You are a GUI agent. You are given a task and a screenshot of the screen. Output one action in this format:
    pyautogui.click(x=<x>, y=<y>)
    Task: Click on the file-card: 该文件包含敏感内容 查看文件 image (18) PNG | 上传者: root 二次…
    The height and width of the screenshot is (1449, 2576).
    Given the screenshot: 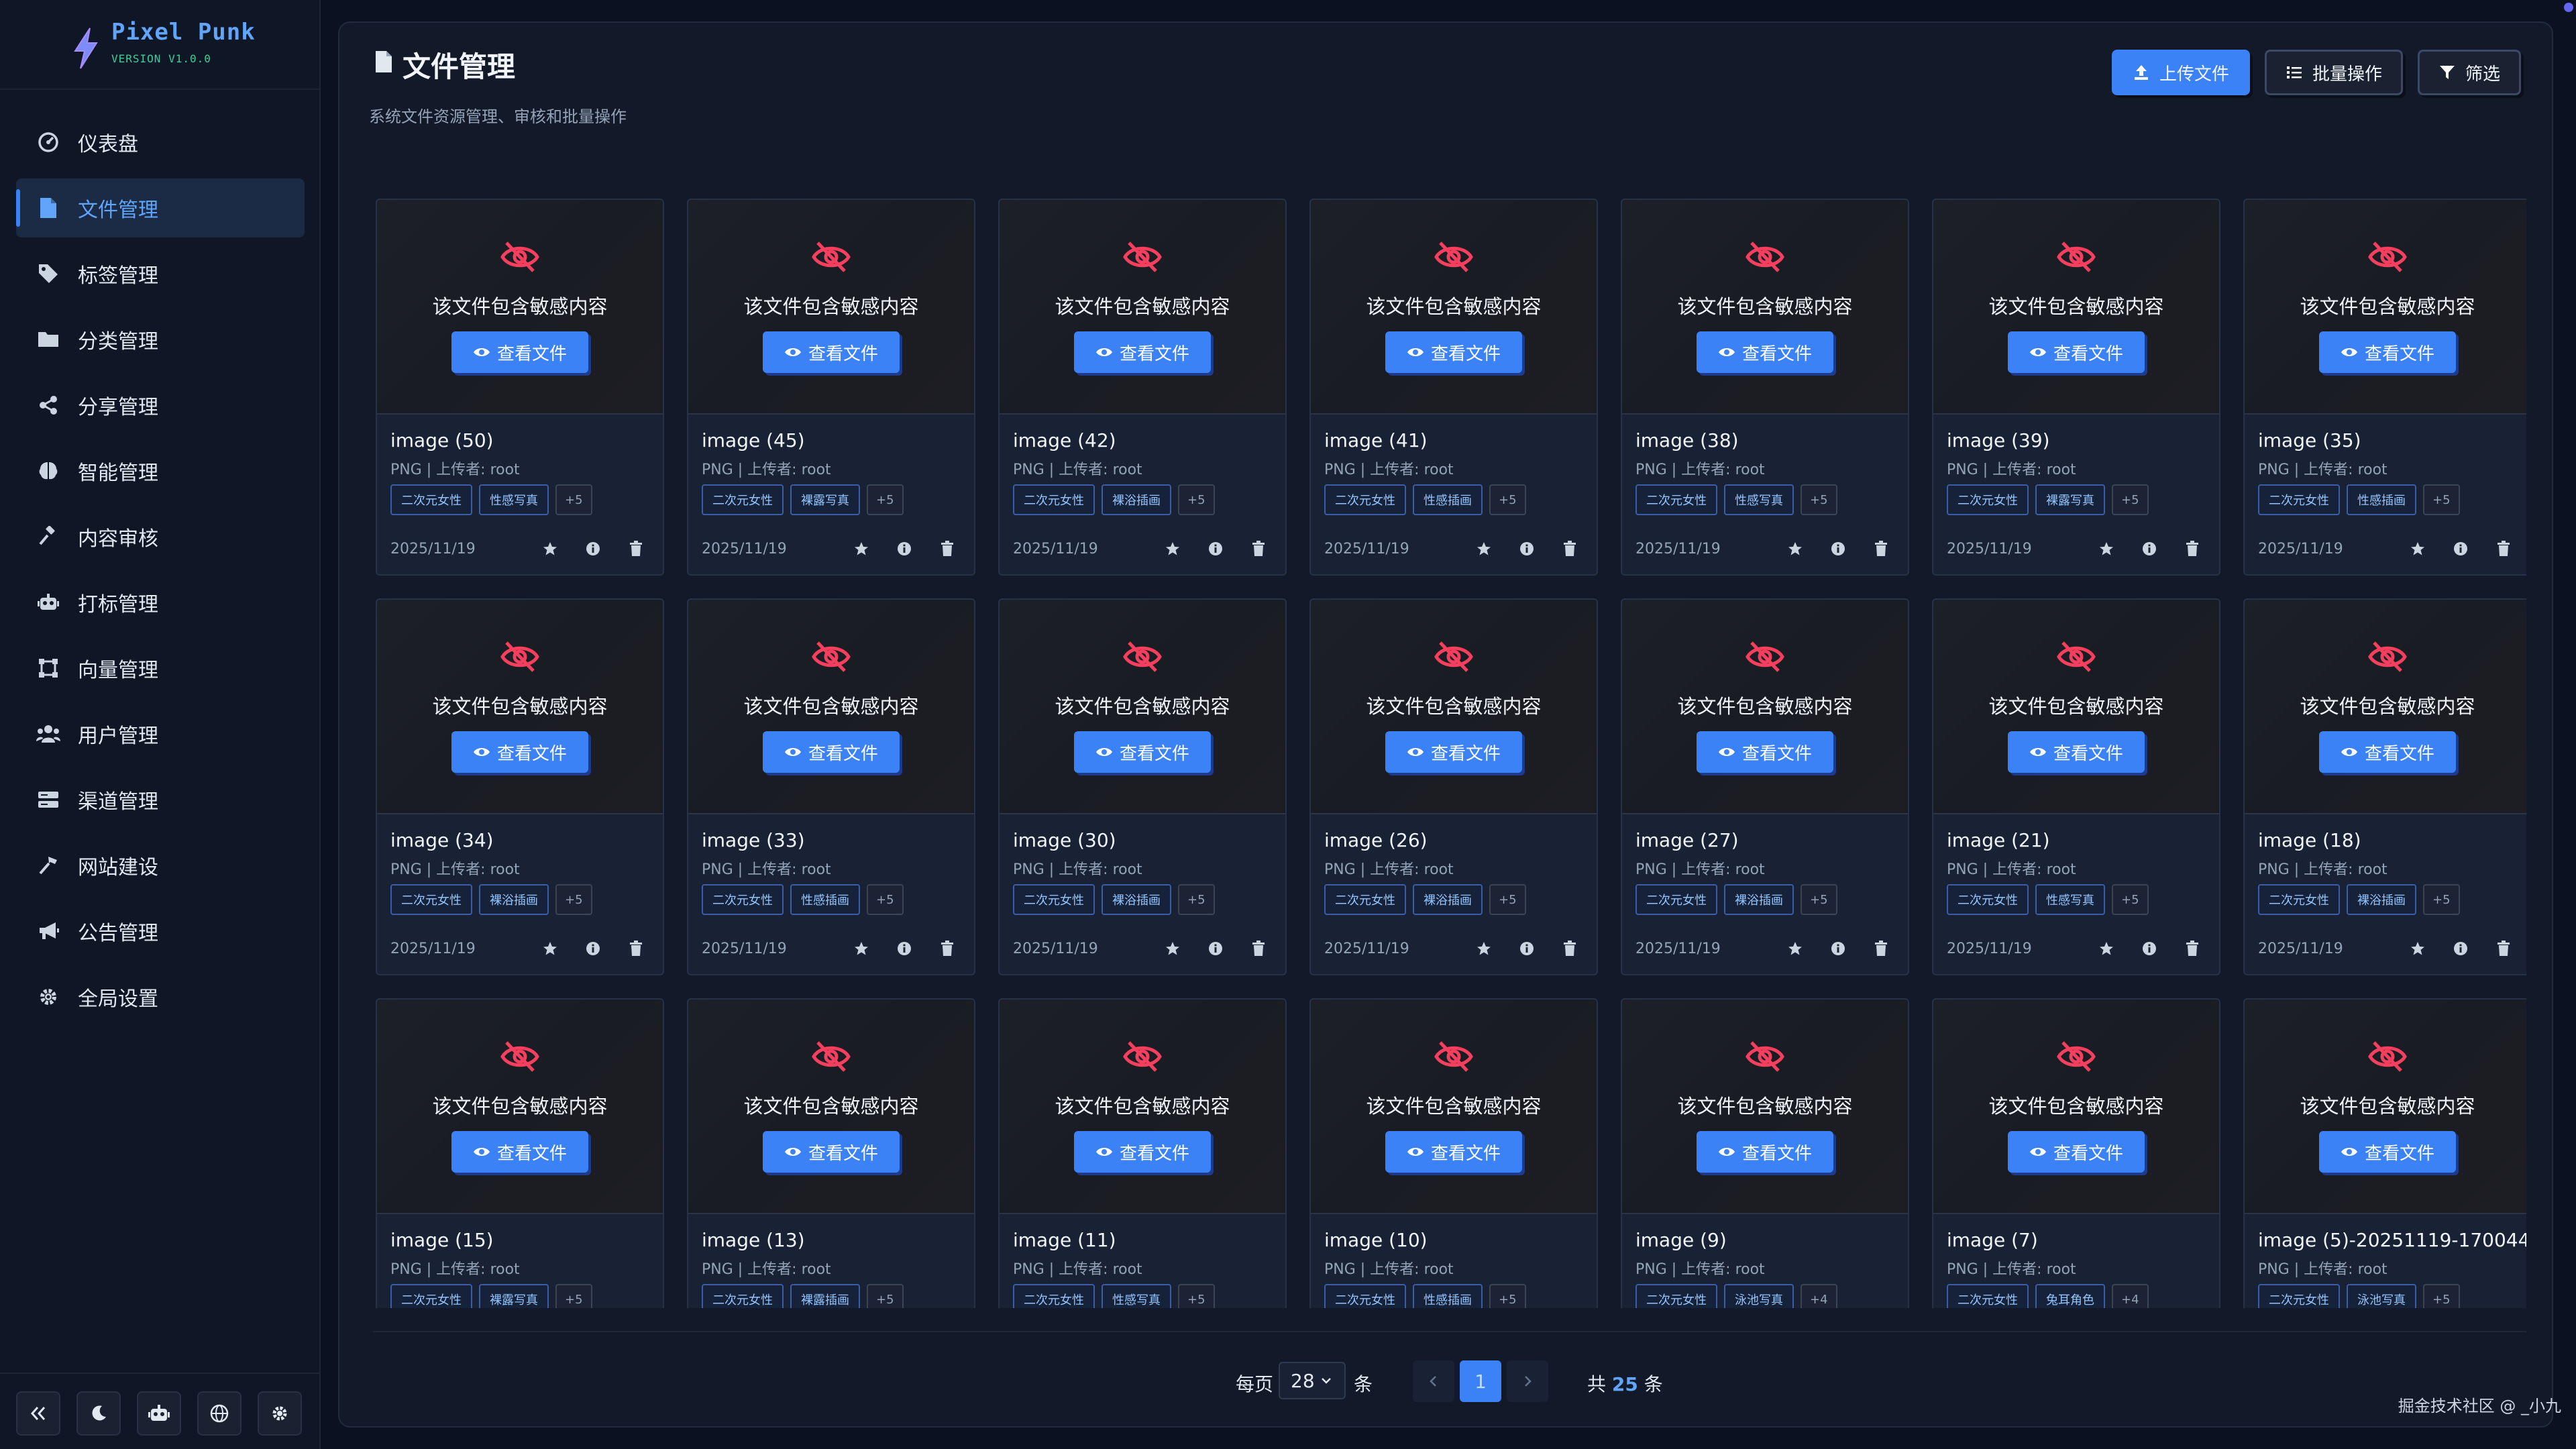 What is the action you would take?
    pyautogui.click(x=2384, y=786)
    